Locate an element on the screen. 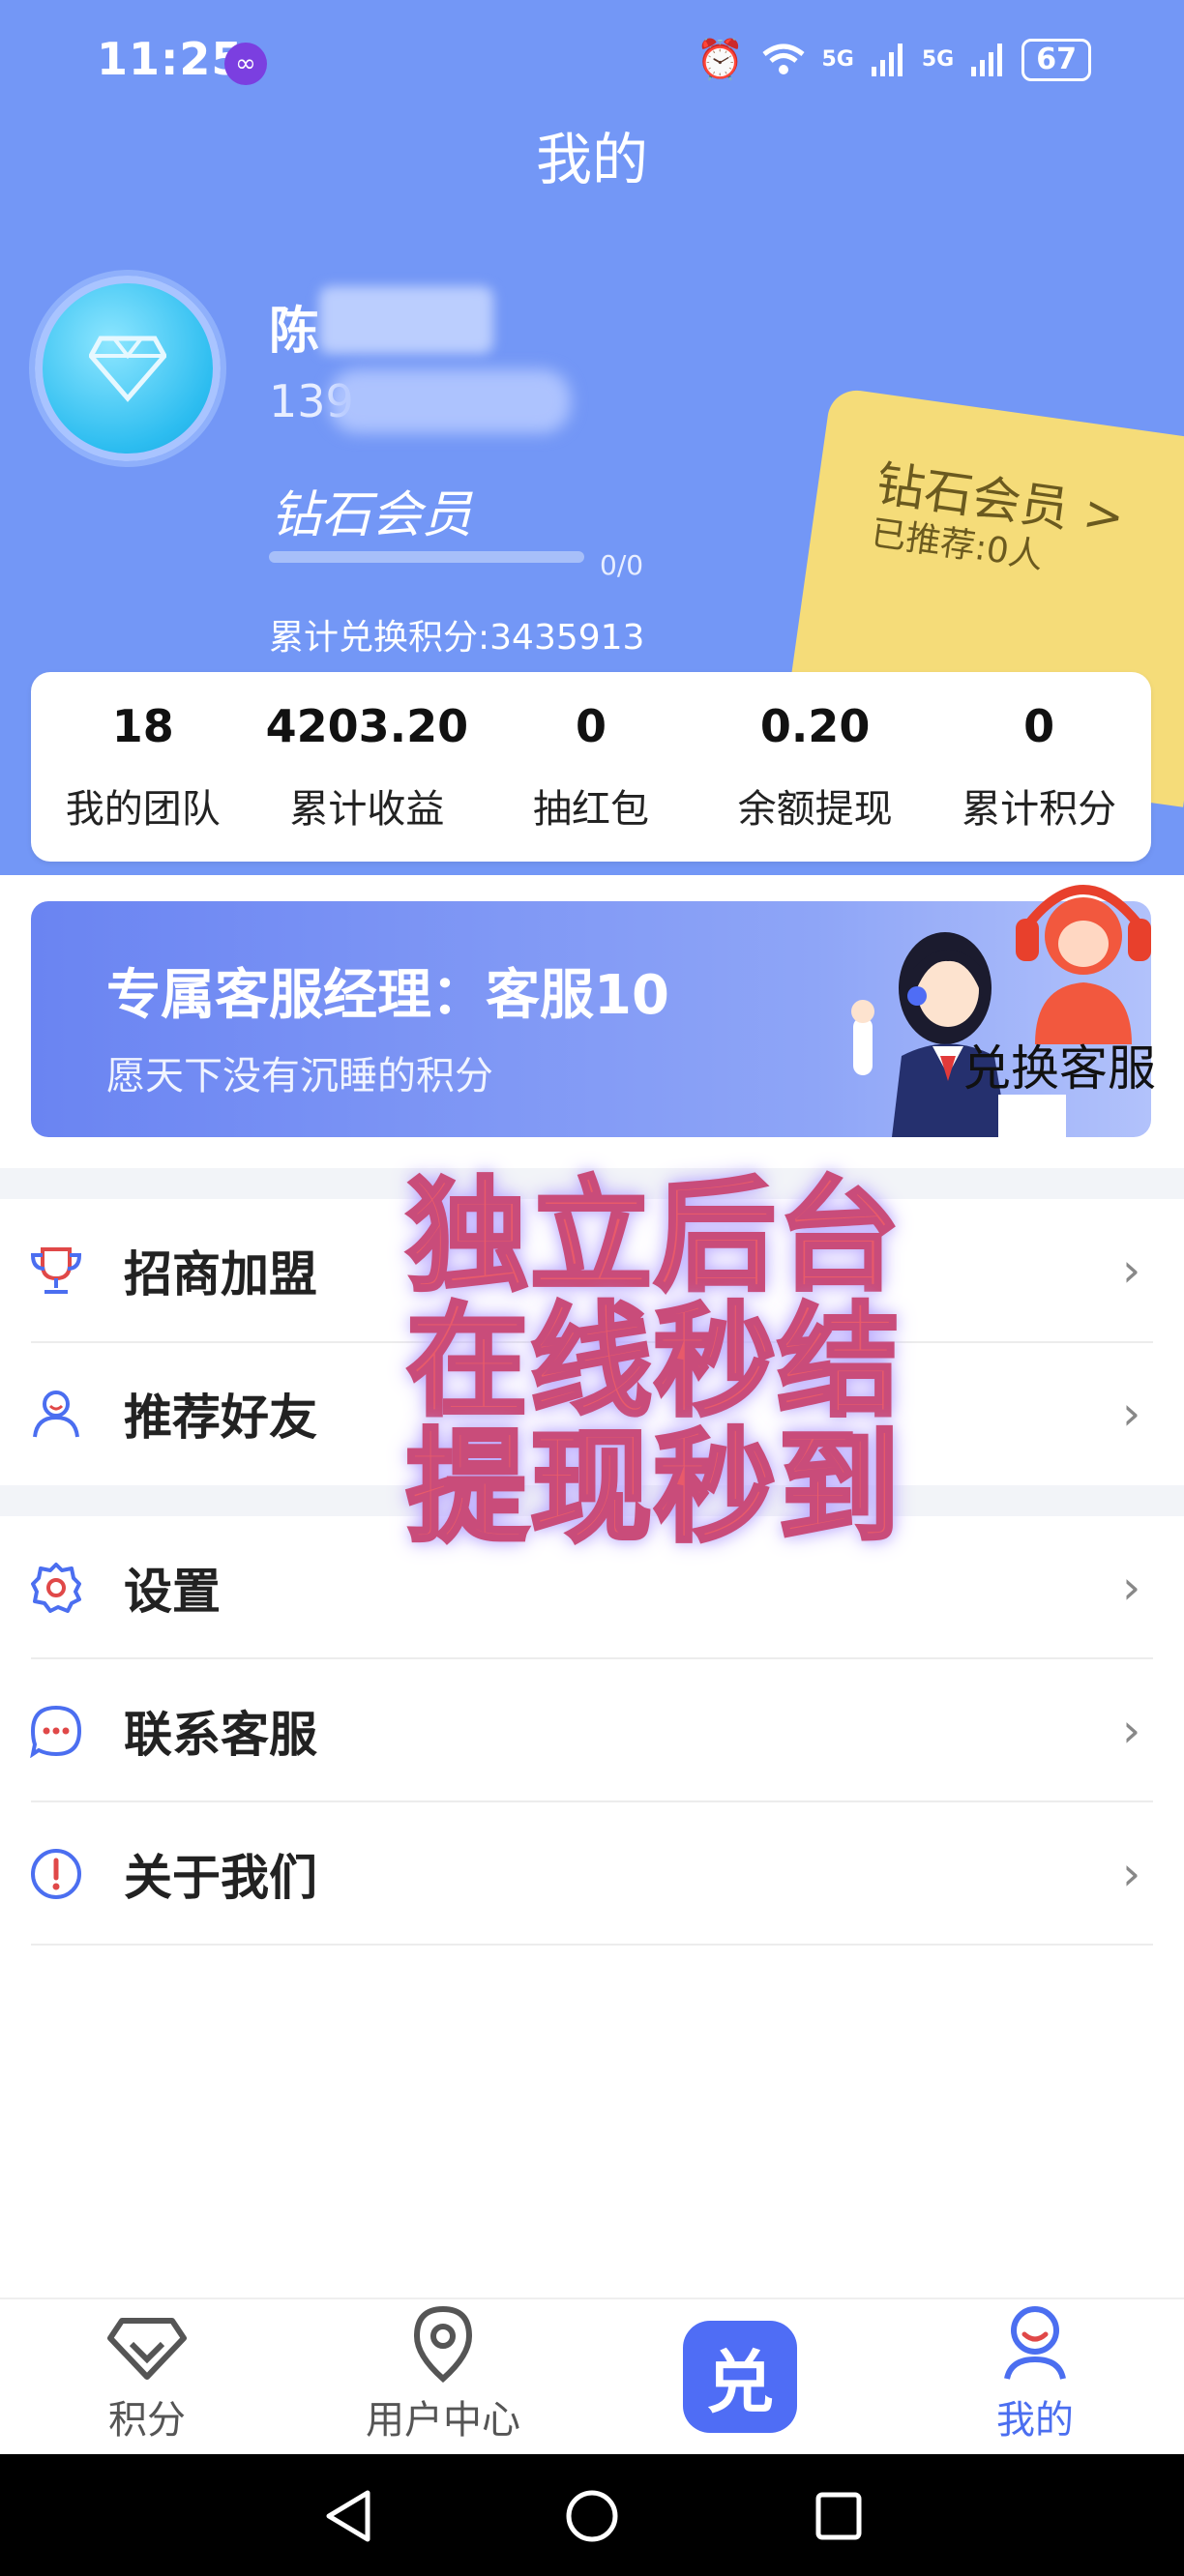 The image size is (1184, 2576). level-progress-text: 0/0 is located at coordinates (622, 565).